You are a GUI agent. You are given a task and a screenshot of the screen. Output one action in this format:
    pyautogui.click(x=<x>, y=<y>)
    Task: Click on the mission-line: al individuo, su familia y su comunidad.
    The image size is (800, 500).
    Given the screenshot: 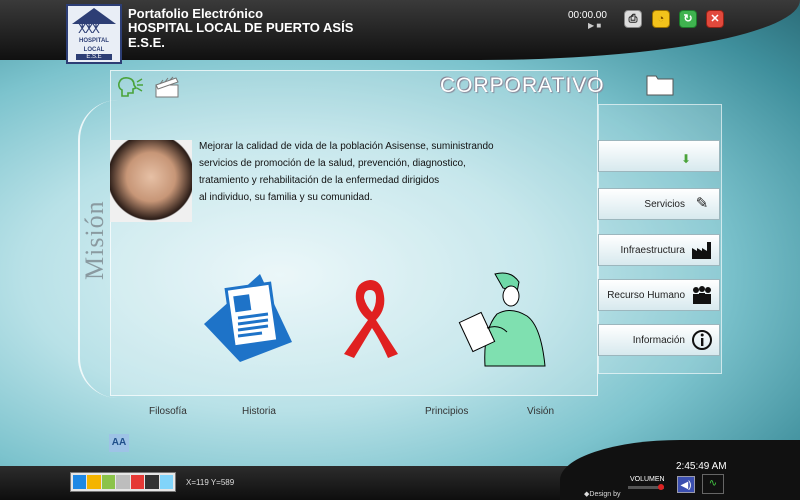 What is the action you would take?
    pyautogui.click(x=286, y=197)
    